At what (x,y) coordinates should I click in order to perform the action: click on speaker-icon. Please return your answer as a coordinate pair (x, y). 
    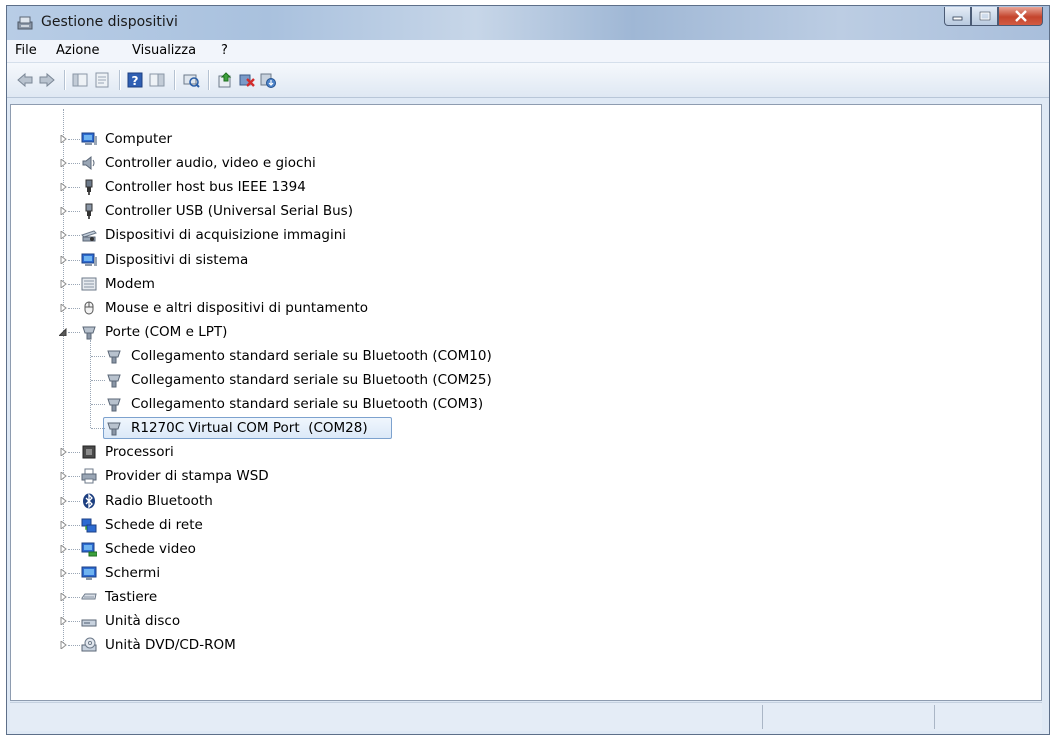
    Looking at the image, I should click on (88, 163).